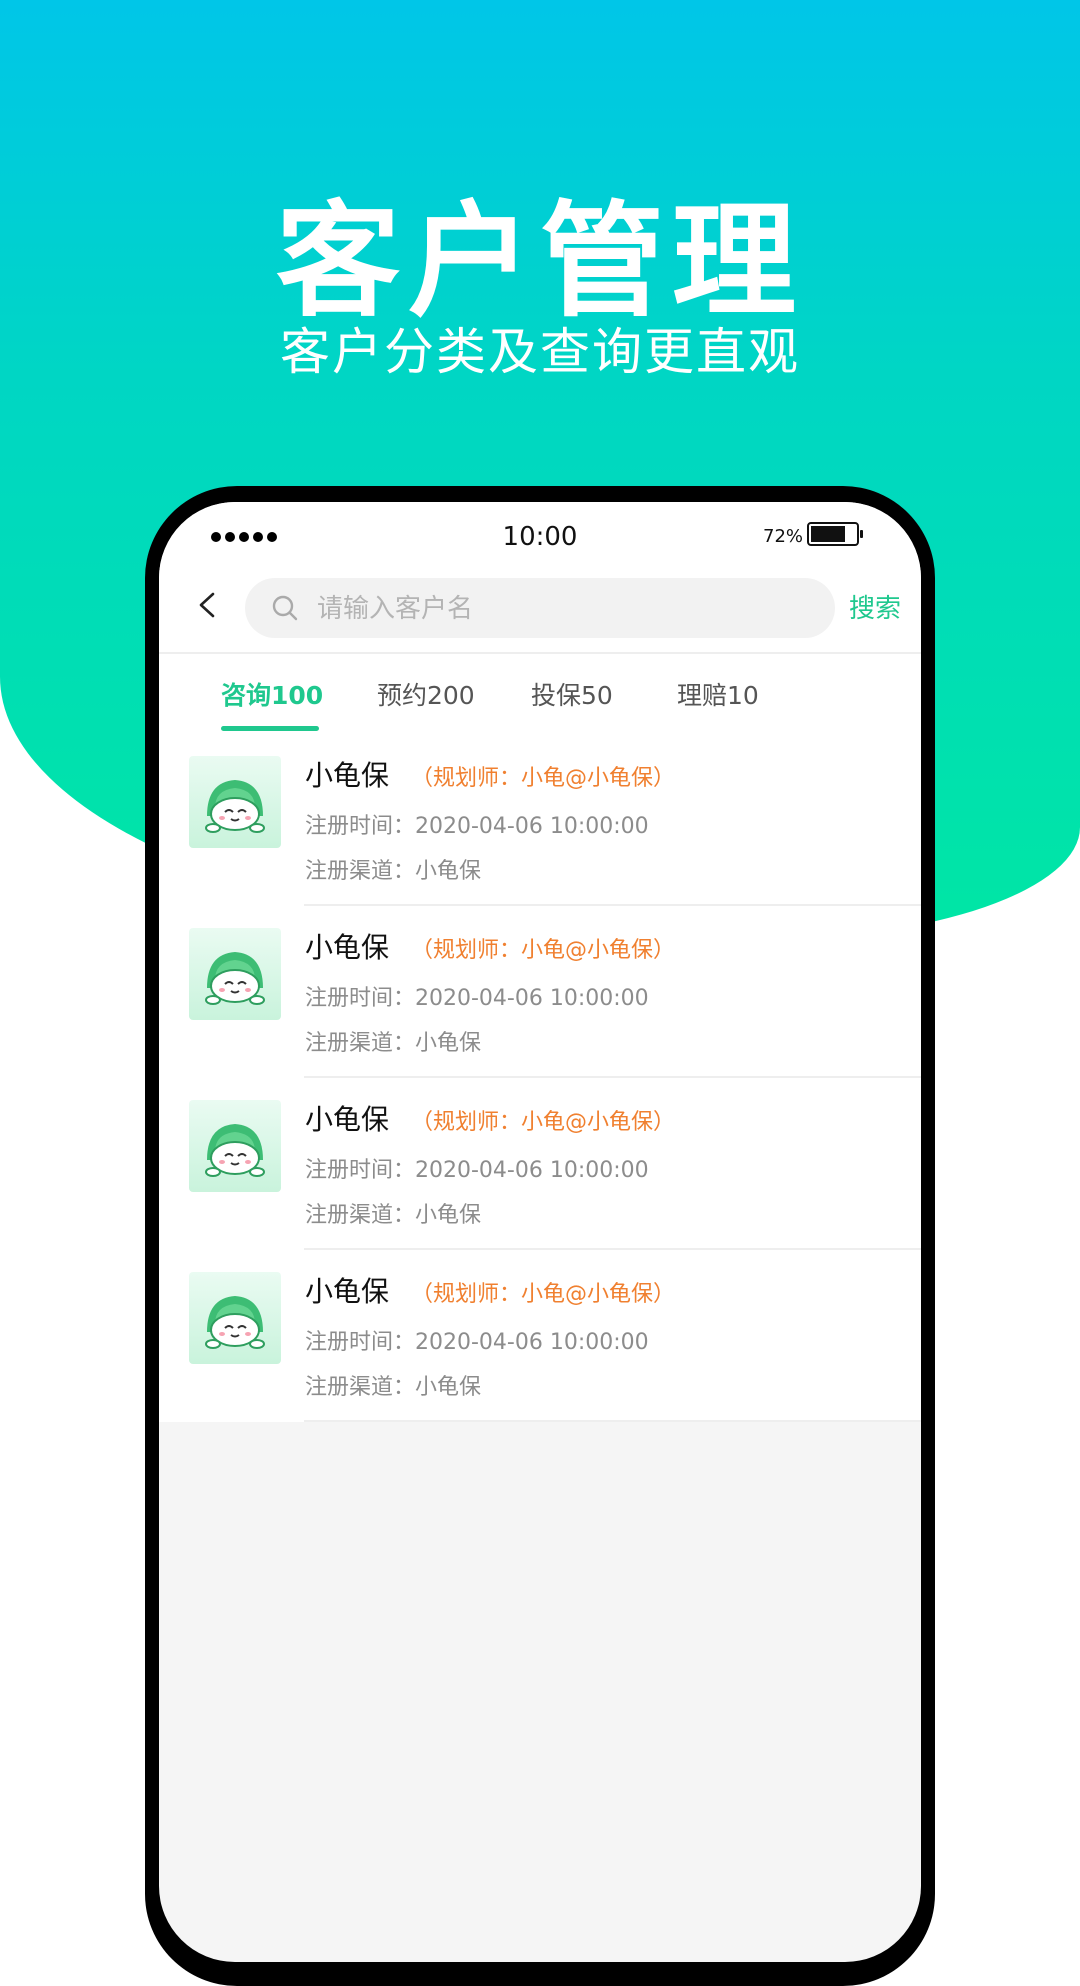 Image resolution: width=1080 pixels, height=1986 pixels. I want to click on search-nav-bar: 搜索, so click(540, 610).